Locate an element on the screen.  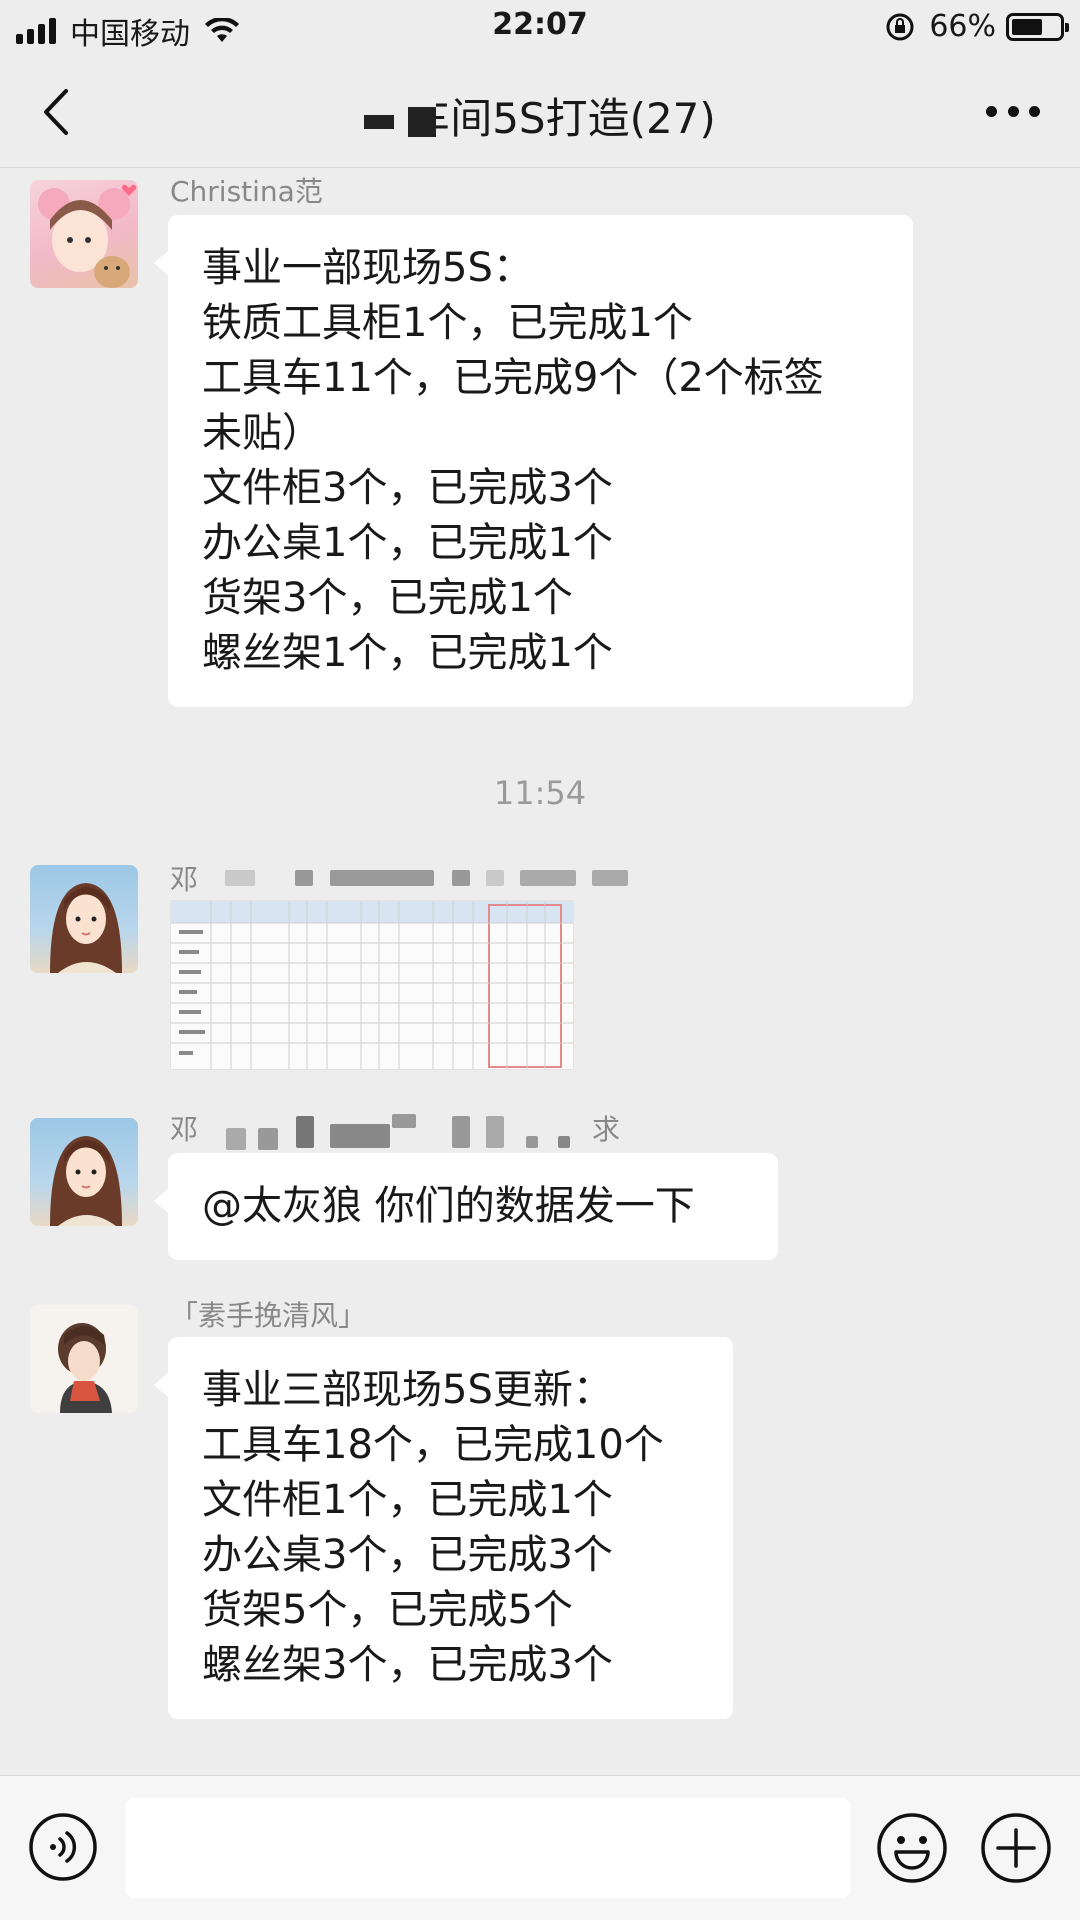
message-line: 文件柜3个，已完成3个 is located at coordinates (407, 488).